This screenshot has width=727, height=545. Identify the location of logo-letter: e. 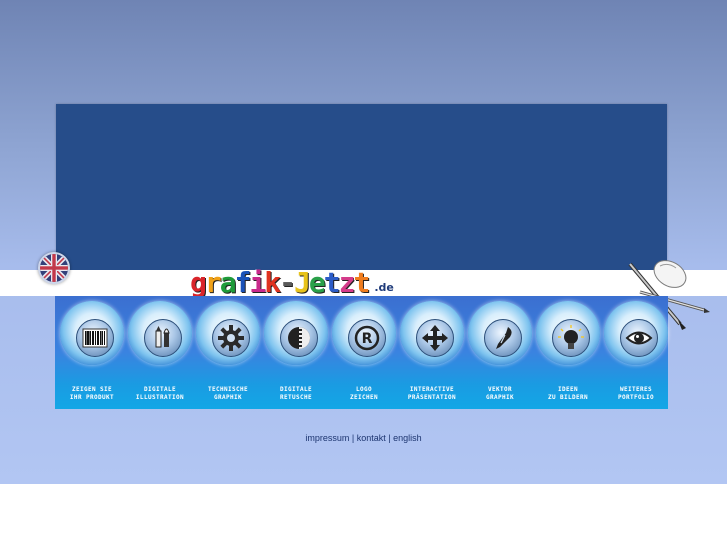
(317, 282).